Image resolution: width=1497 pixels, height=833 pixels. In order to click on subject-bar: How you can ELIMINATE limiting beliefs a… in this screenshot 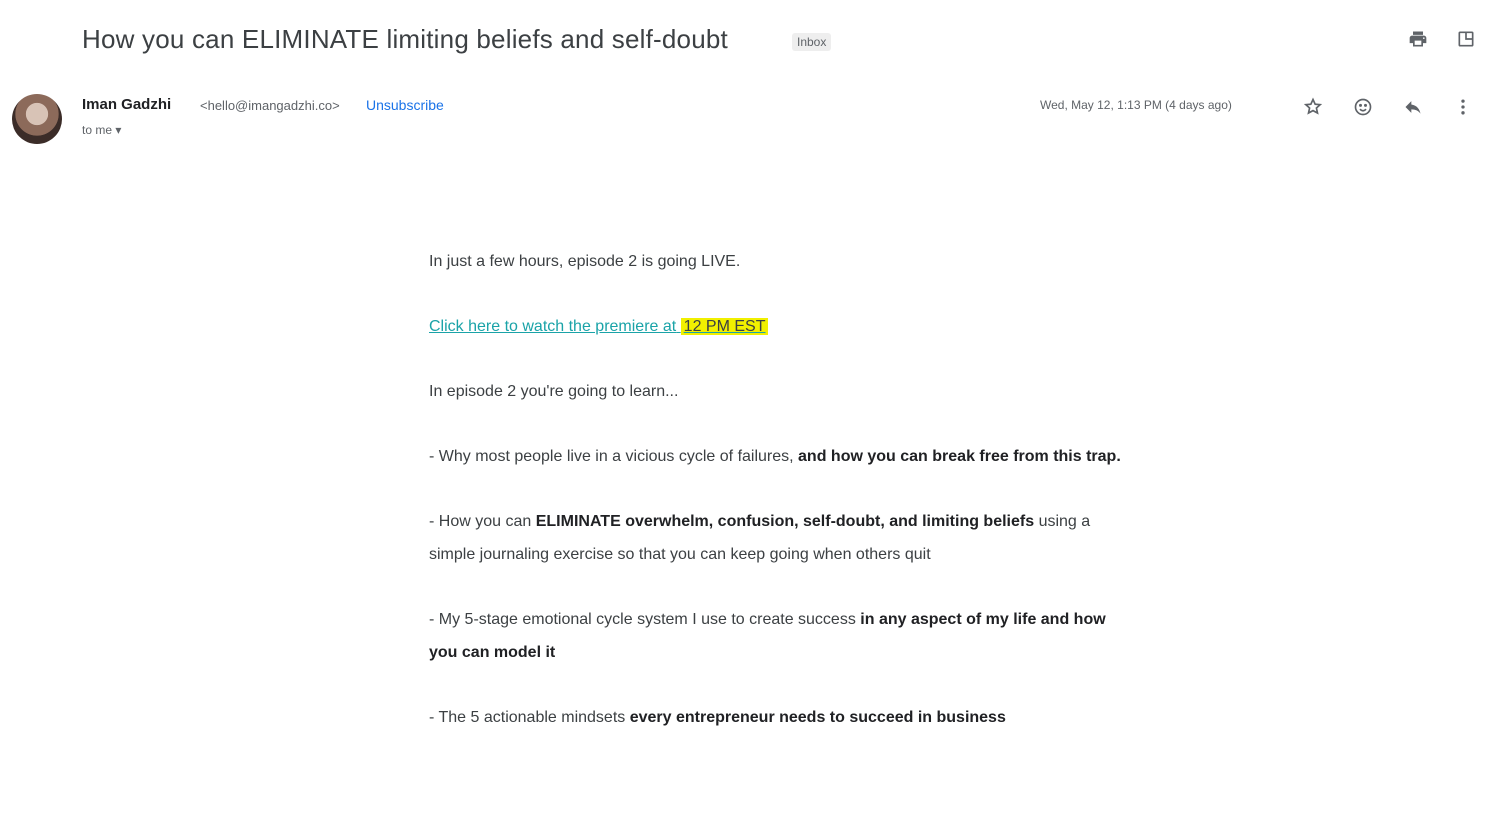, I will do `click(748, 42)`.